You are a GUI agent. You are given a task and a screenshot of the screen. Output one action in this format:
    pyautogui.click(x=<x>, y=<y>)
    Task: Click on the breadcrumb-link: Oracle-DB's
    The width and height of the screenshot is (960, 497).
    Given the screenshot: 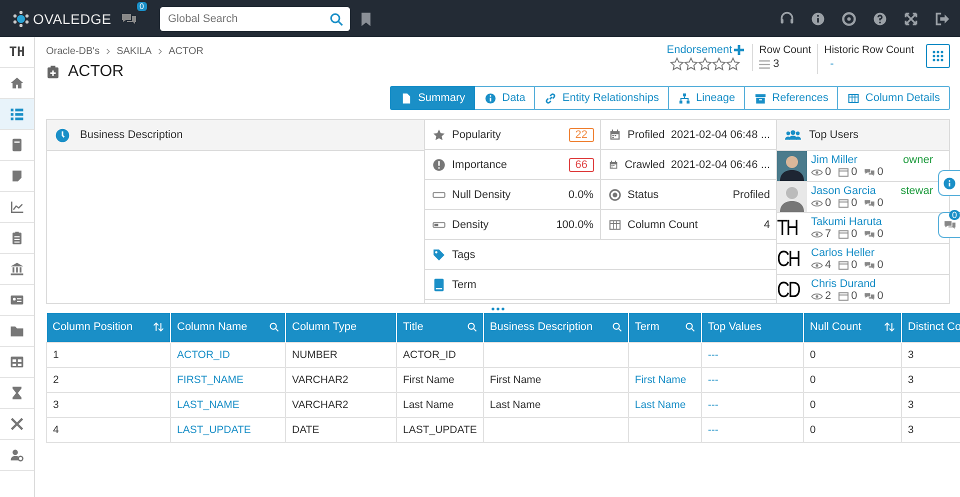 What is the action you would take?
    pyautogui.click(x=73, y=51)
    